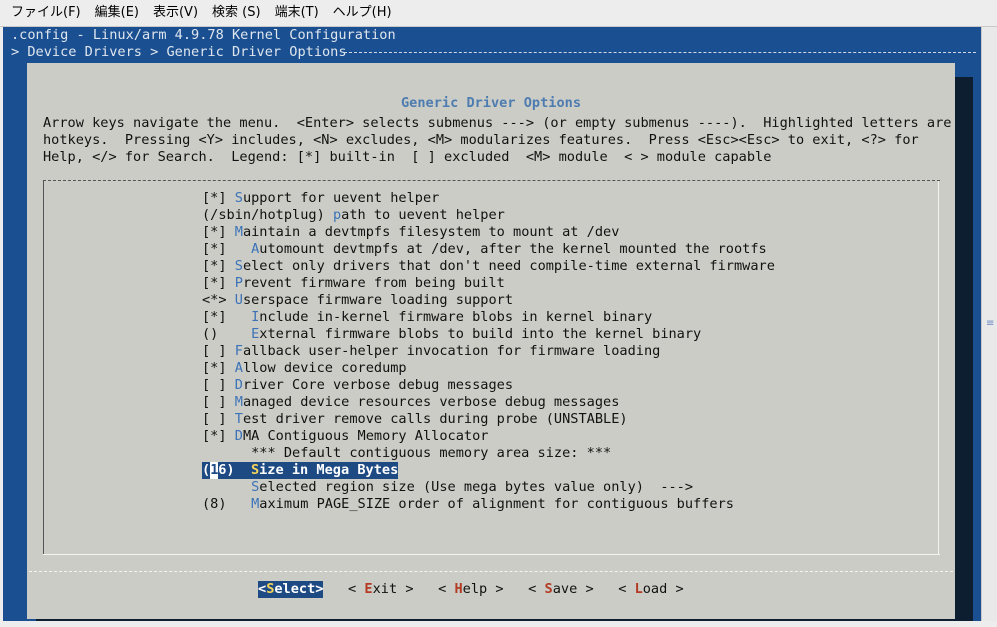  I want to click on button-help: < Help >, so click(470, 589).